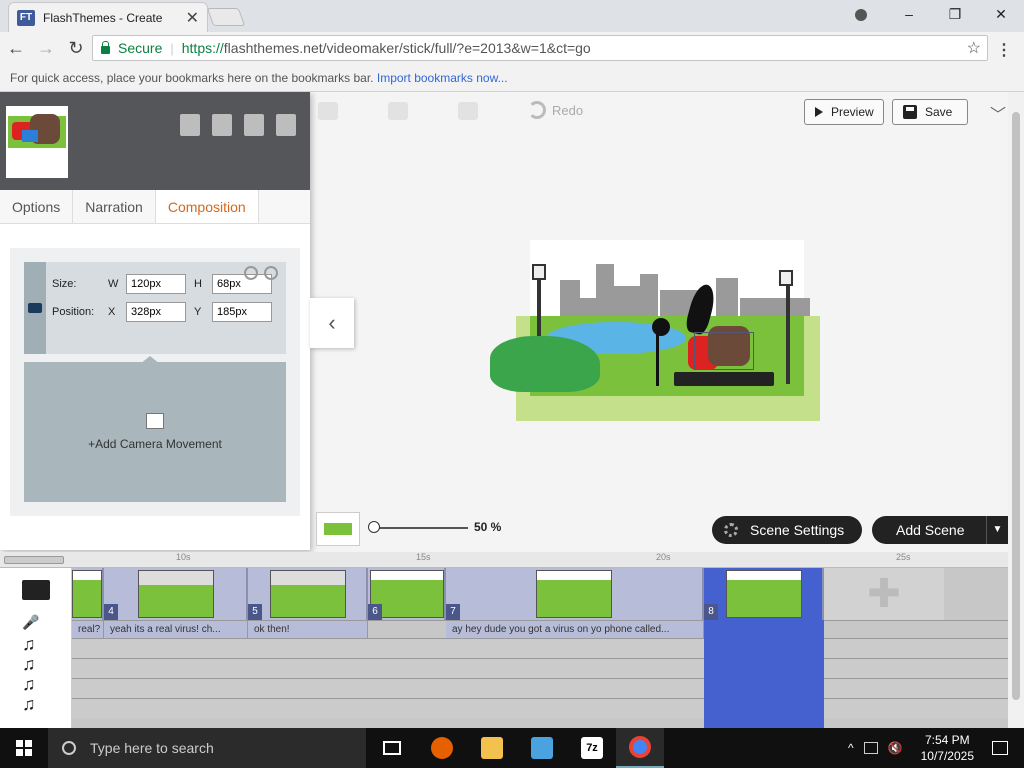 This screenshot has width=1024, height=768. What do you see at coordinates (407, 594) in the screenshot?
I see `scene-clip: 6` at bounding box center [407, 594].